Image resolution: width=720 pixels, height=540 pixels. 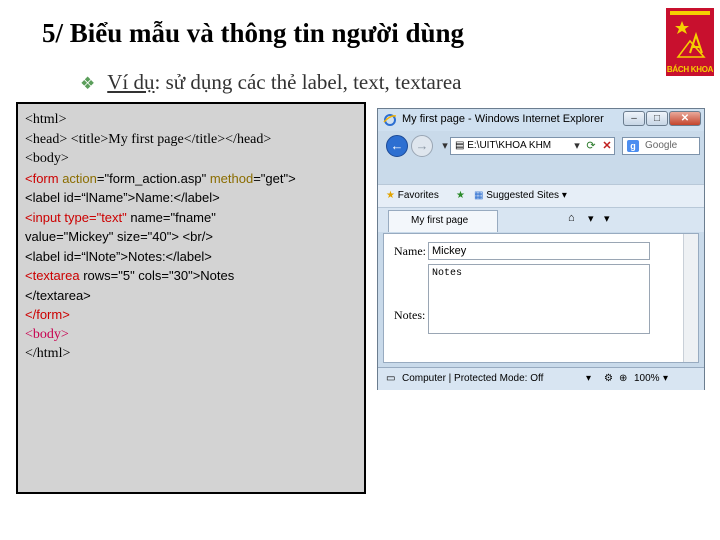 I want to click on code-rest: rows="5" cols="30">Notes, so click(x=157, y=275).